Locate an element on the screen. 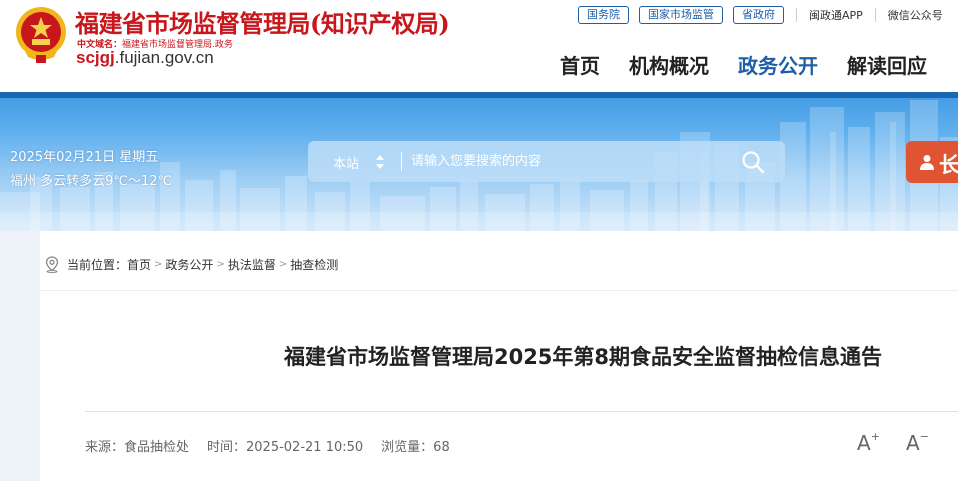 This screenshot has width=958, height=481. top-link-app: 闽政通APP is located at coordinates (836, 15).